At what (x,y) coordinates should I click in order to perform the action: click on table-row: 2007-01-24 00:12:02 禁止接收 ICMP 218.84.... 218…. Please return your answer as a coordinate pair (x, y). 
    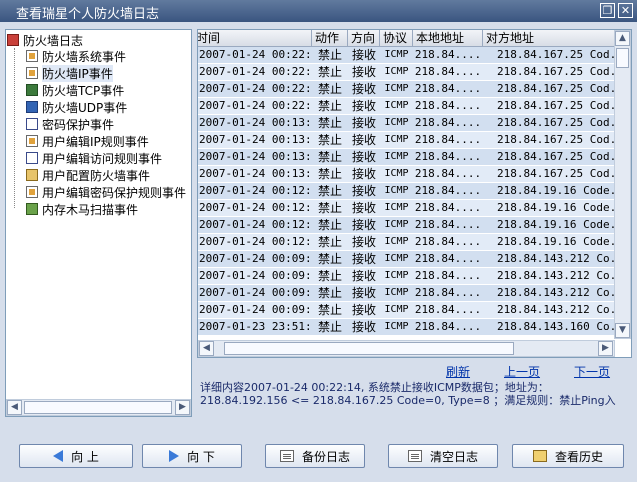
    Looking at the image, I should click on (406, 242).